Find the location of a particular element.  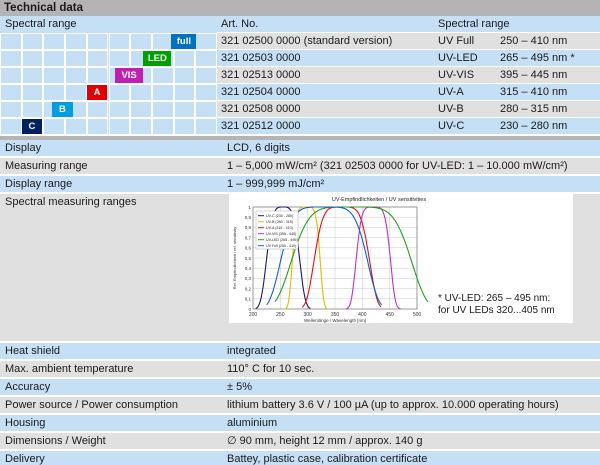

spectral-range-cell: UV Full 250 – 410 nm is located at coordinates (517, 41).